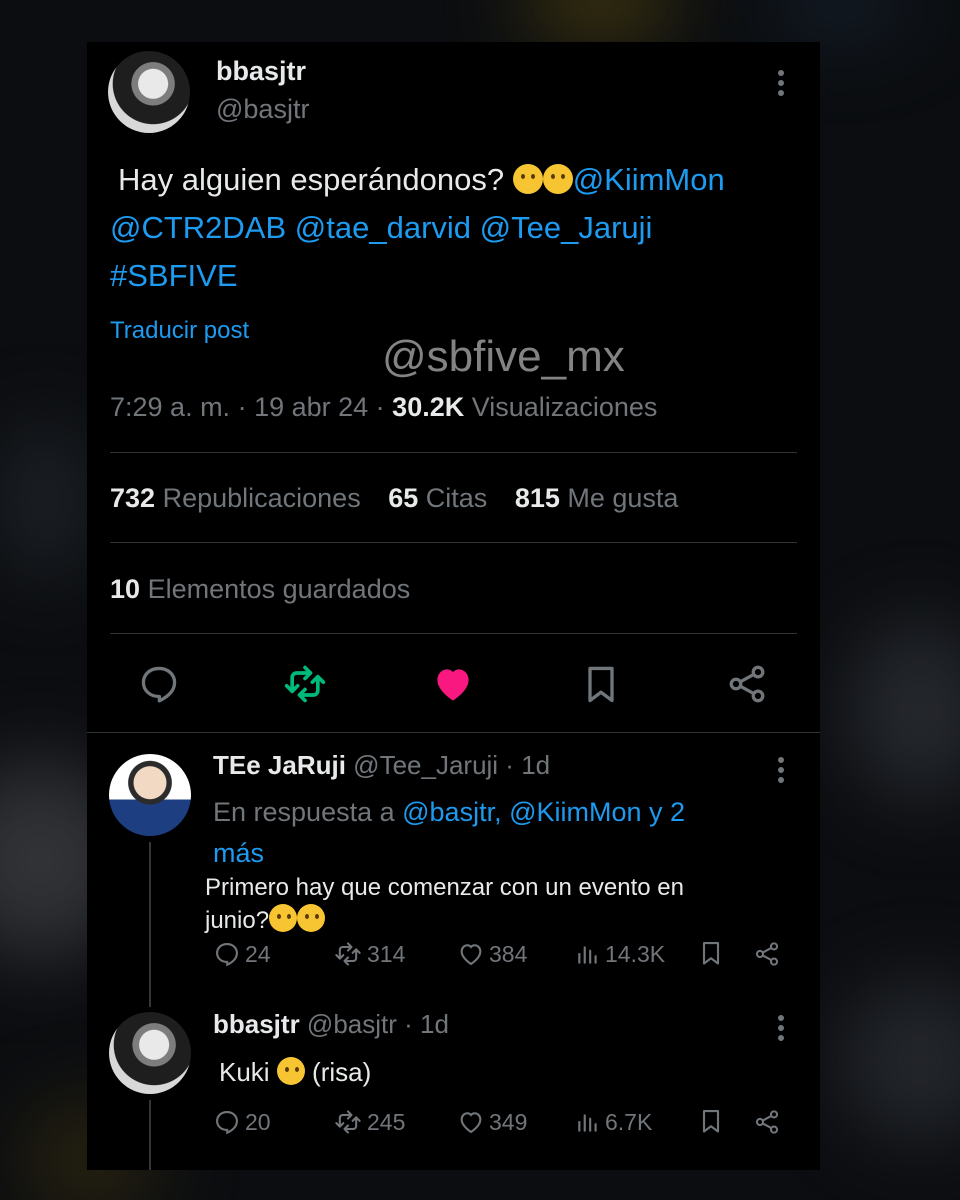 This screenshot has height=1200, width=960. Describe the element at coordinates (543, 812) in the screenshot. I see `reply-to-link: @basjtr, @KiimMon y 2` at that location.